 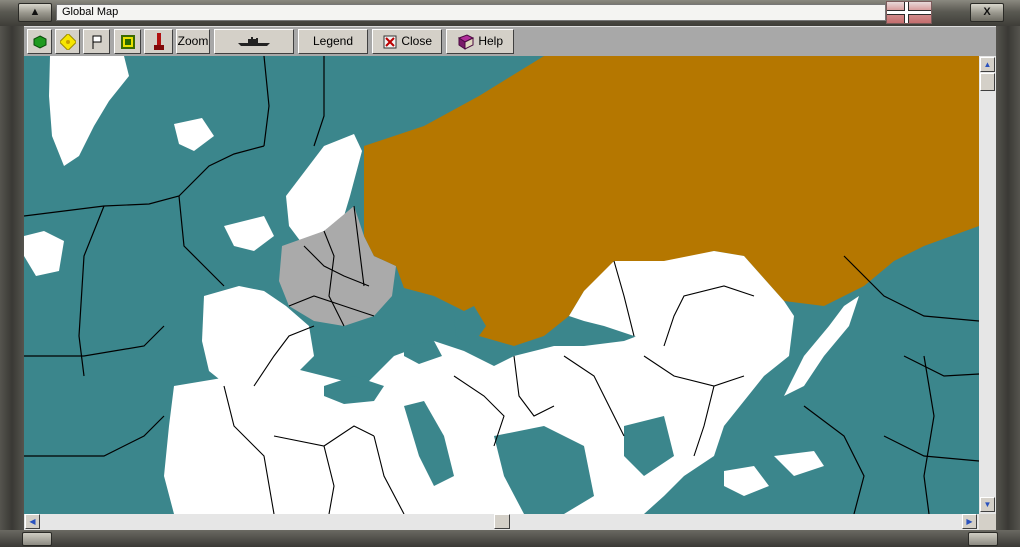 I want to click on scrollbar-corner, so click(x=987, y=522).